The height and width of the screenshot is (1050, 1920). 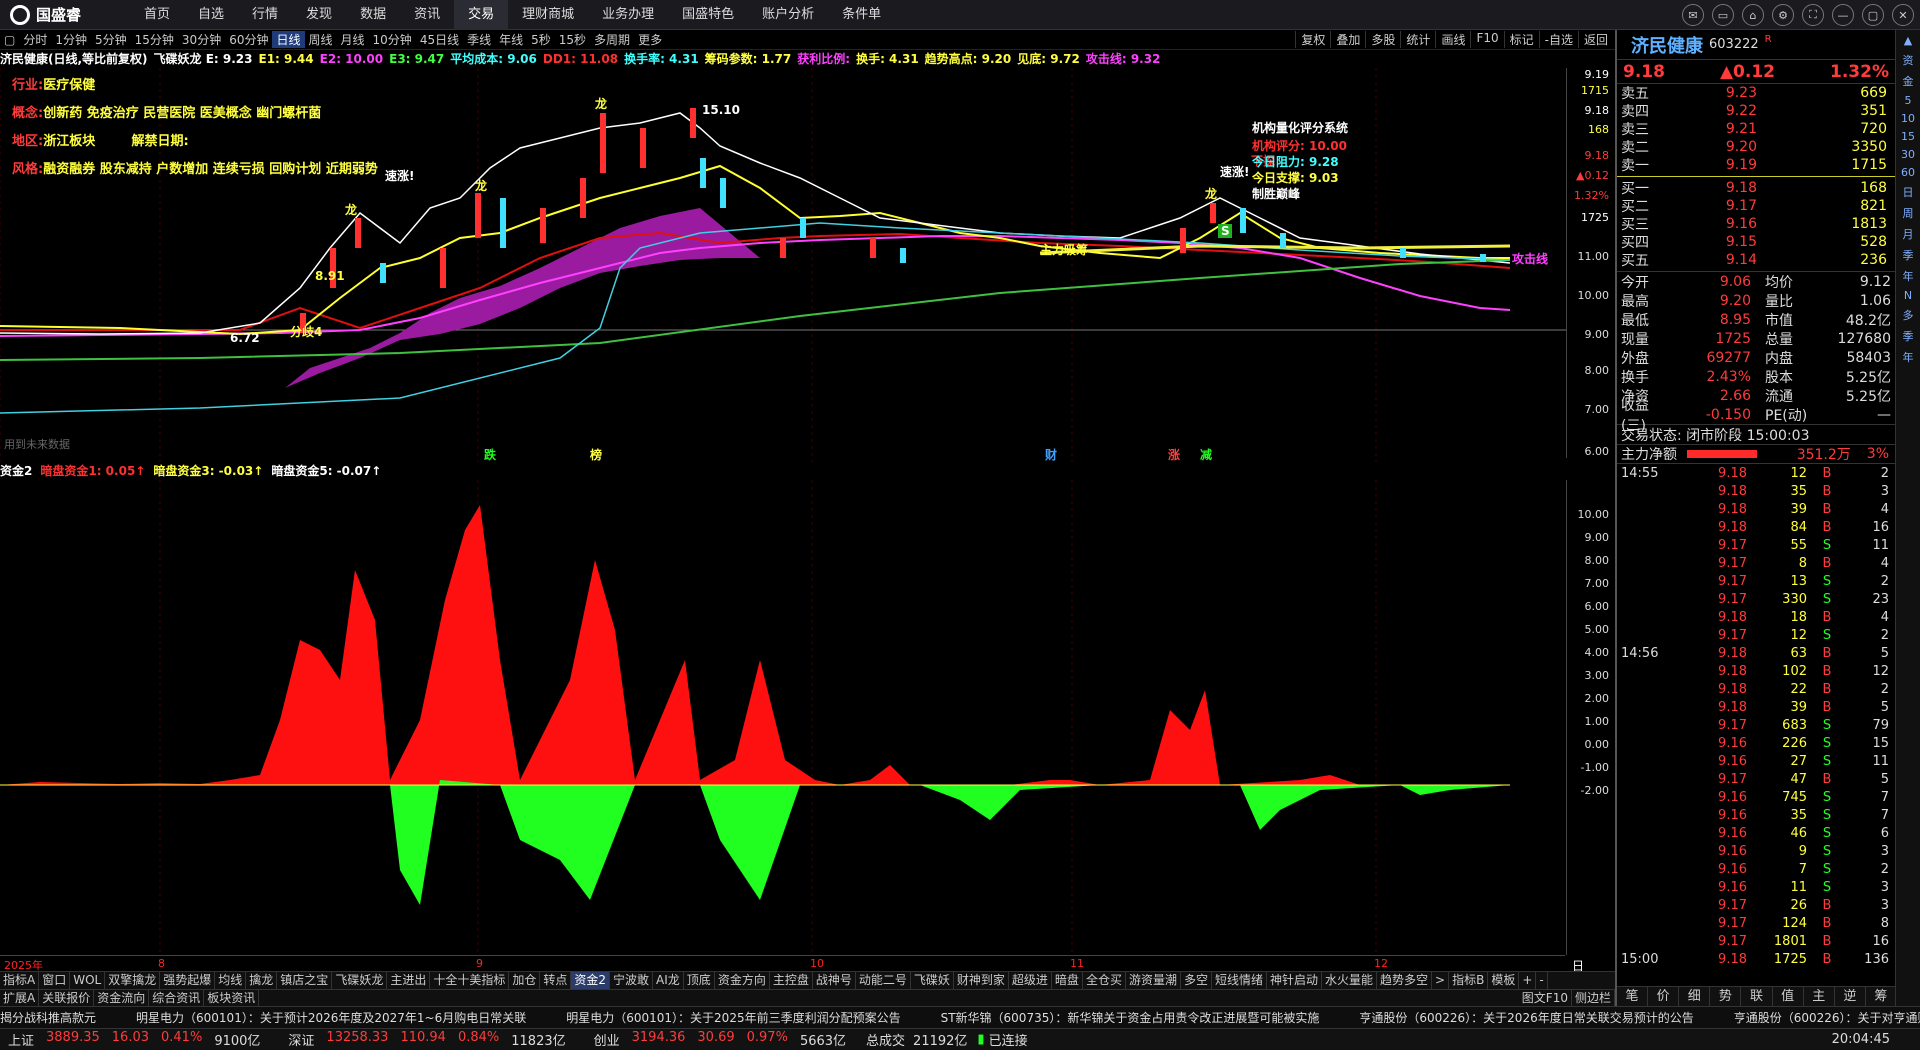 What do you see at coordinates (1756, 188) in the screenshot?
I see `order-book-row: 买一 9.18 168` at bounding box center [1756, 188].